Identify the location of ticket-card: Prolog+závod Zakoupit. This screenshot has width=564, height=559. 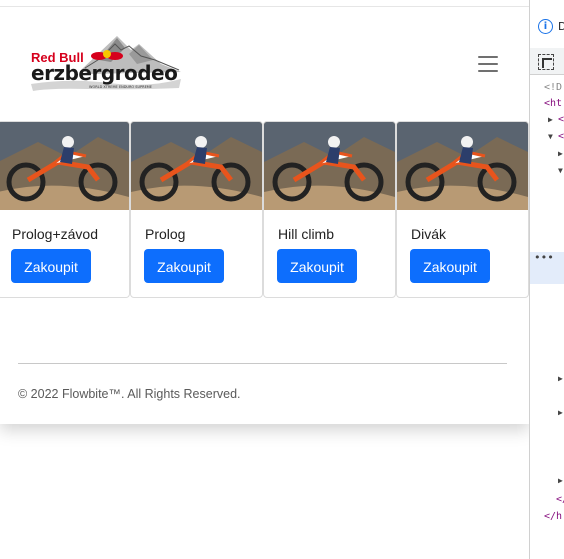
(65, 209).